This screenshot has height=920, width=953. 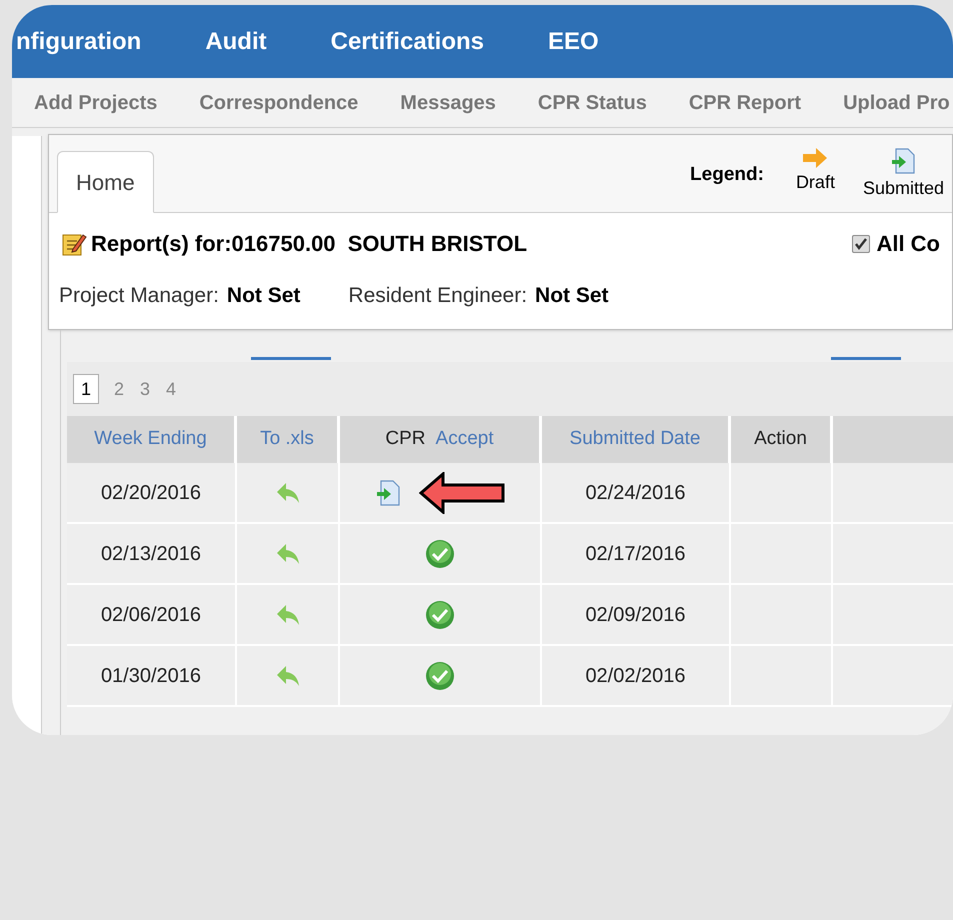 What do you see at coordinates (438, 296) in the screenshot?
I see `field-label: Resident Engineer:` at bounding box center [438, 296].